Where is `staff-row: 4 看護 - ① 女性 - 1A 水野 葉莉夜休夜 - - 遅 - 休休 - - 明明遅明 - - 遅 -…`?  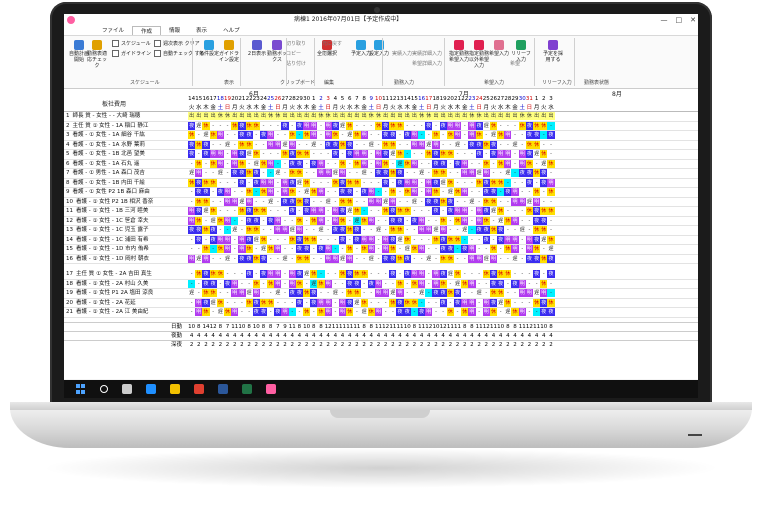
staff-row: 4 看護 - ① 女性 - 1A 水野 葉莉夜休夜 - - 遅 - 休休 - - 明明遅明 - - 遅 -… is located at coordinates (381, 145).